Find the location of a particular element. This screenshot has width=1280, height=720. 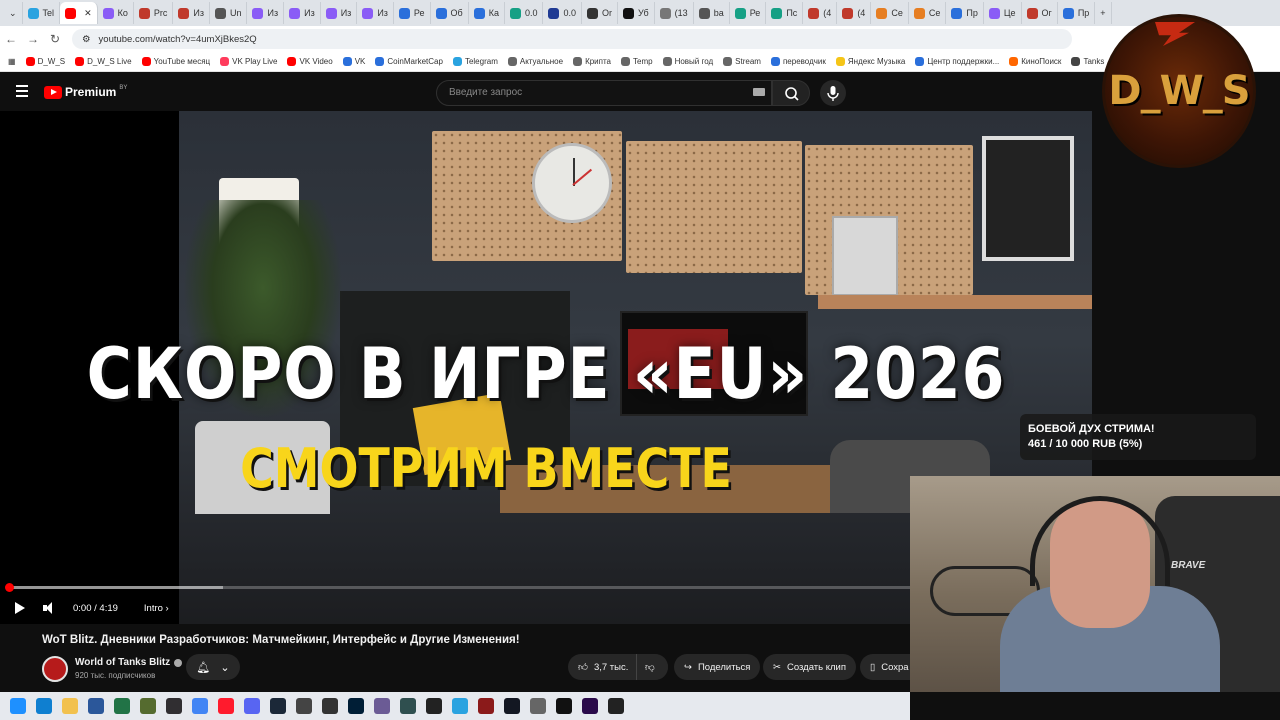

bookmark-item: Tanks is located at coordinates (1087, 61).